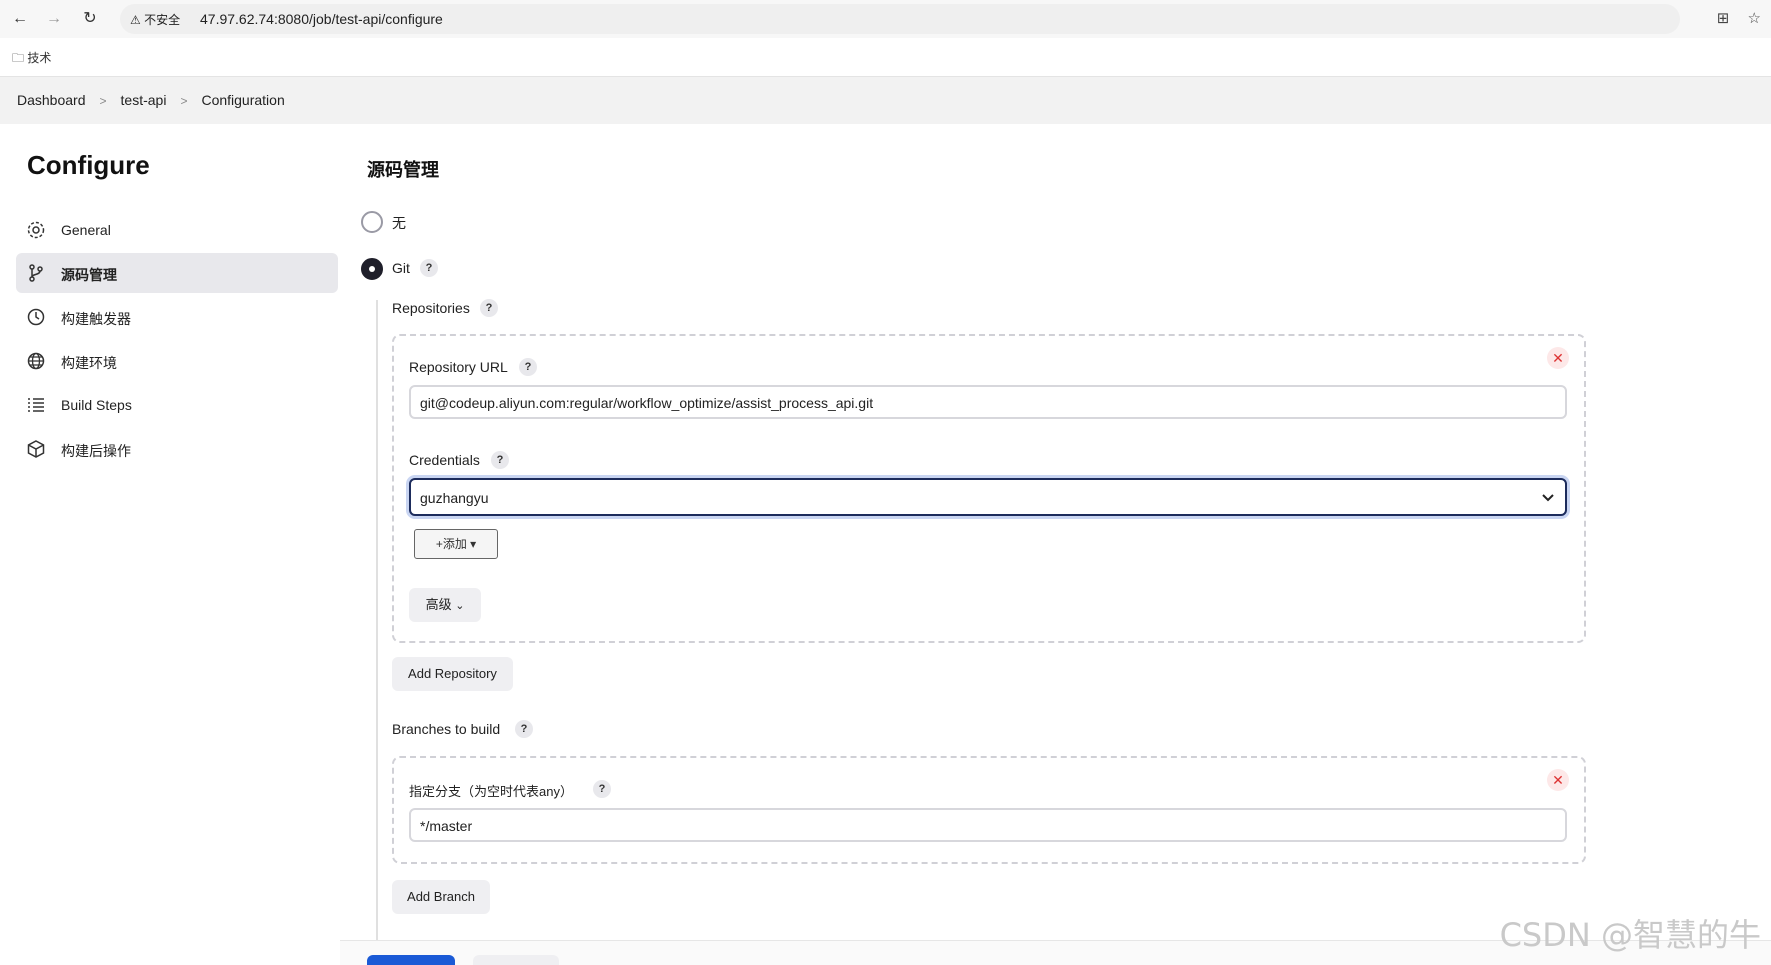  Describe the element at coordinates (88, 165) in the screenshot. I see `page-title: Configure` at that location.